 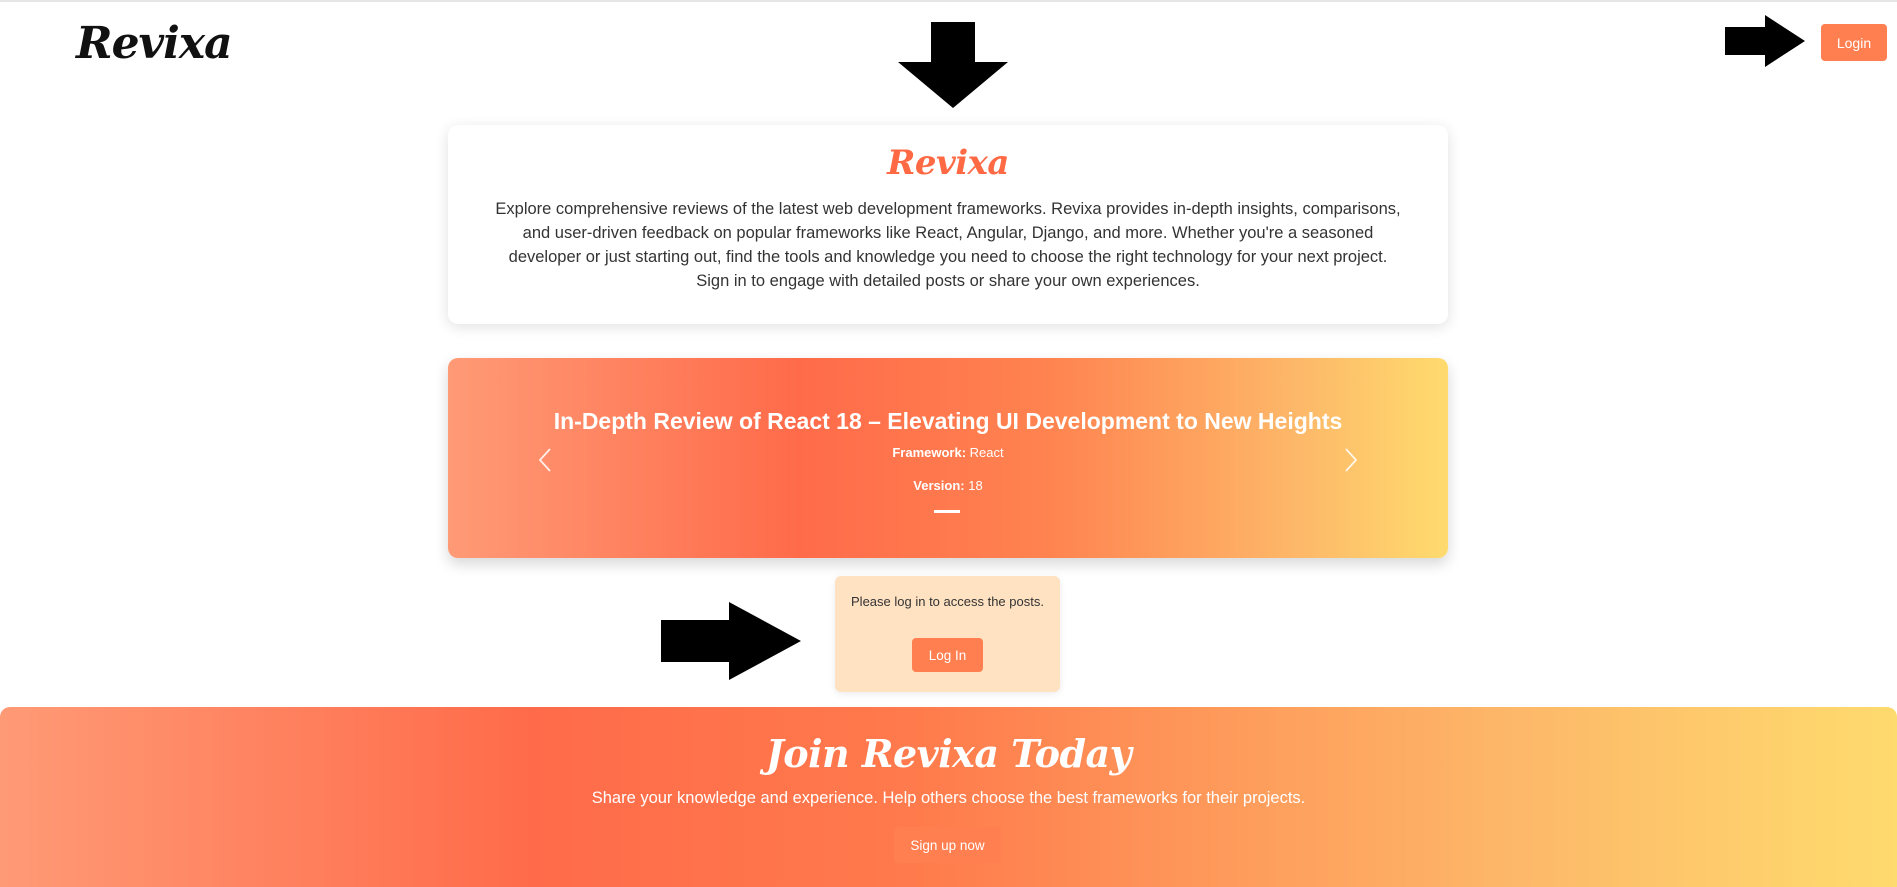 I want to click on version-value: 18, so click(x=975, y=485).